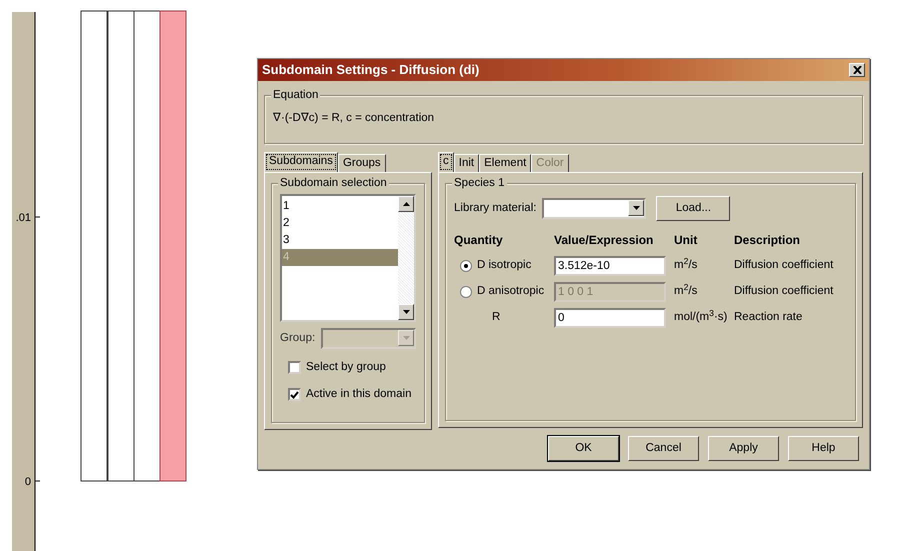 The height and width of the screenshot is (551, 912). What do you see at coordinates (496, 318) in the screenshot?
I see `quantity-label: R` at bounding box center [496, 318].